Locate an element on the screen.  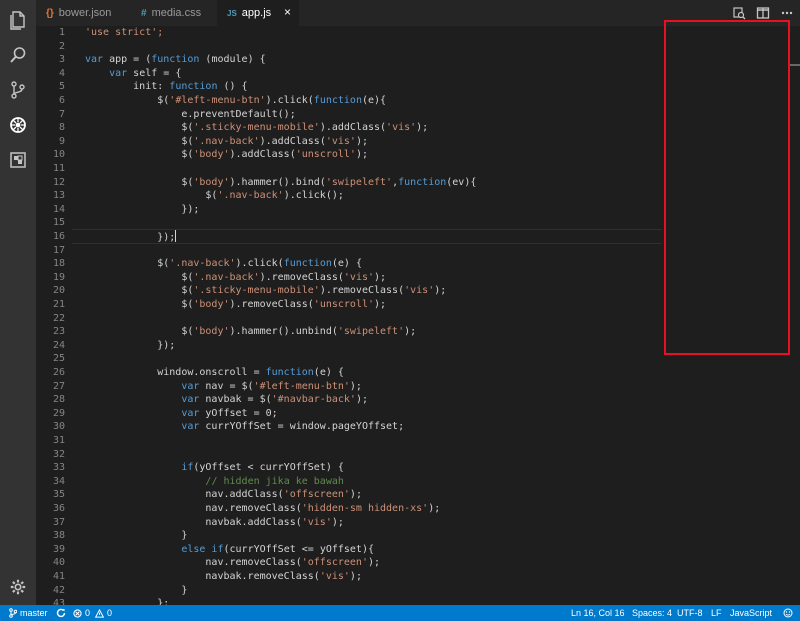
code-line: nav.addClass('offscreen'); is located at coordinates (223, 495).